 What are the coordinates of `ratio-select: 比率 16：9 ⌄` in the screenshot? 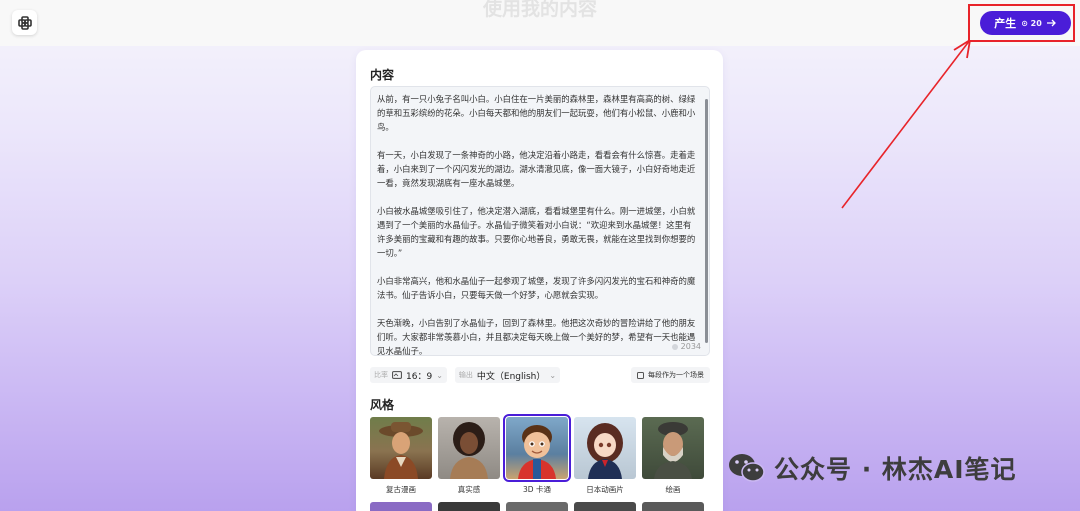 It's located at (408, 375).